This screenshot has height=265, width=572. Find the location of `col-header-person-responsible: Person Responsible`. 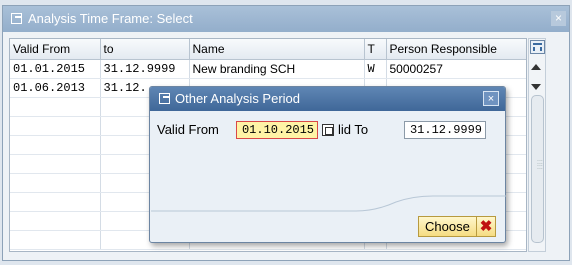

col-header-person-responsible: Person Responsible is located at coordinates (456, 49).